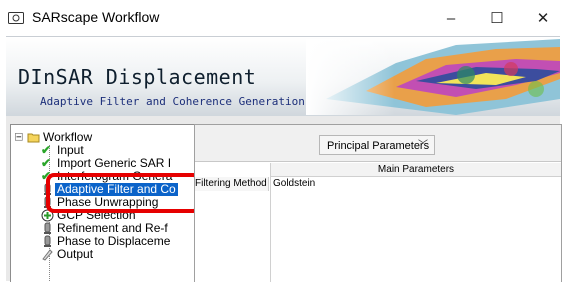 The height and width of the screenshot is (282, 564). I want to click on window-title: SARscape Workflow, so click(96, 17).